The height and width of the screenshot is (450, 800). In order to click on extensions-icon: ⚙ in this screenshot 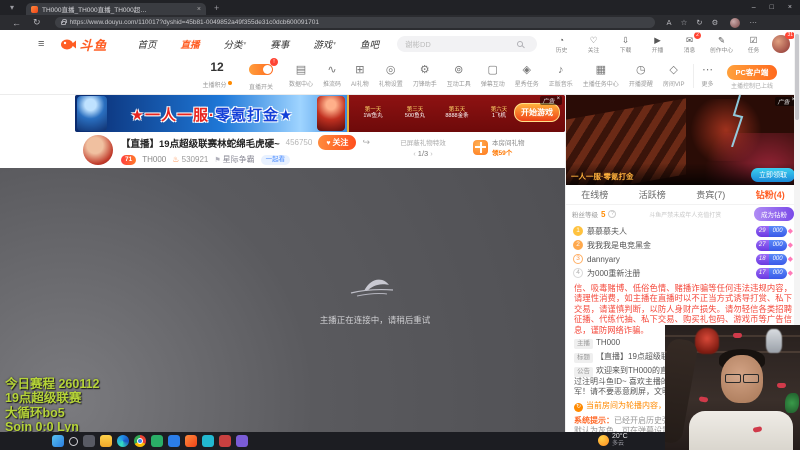, I will do `click(715, 22)`.